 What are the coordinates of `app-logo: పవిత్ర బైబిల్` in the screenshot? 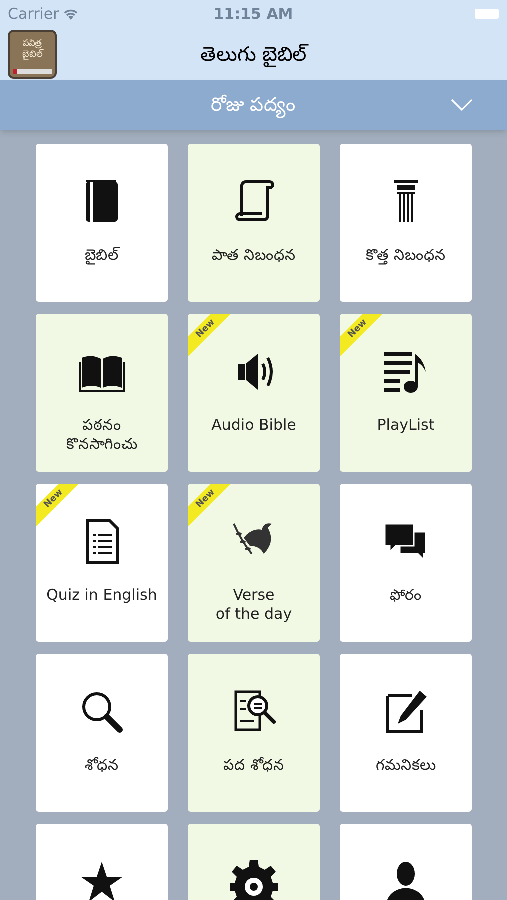 It's located at (32, 54).